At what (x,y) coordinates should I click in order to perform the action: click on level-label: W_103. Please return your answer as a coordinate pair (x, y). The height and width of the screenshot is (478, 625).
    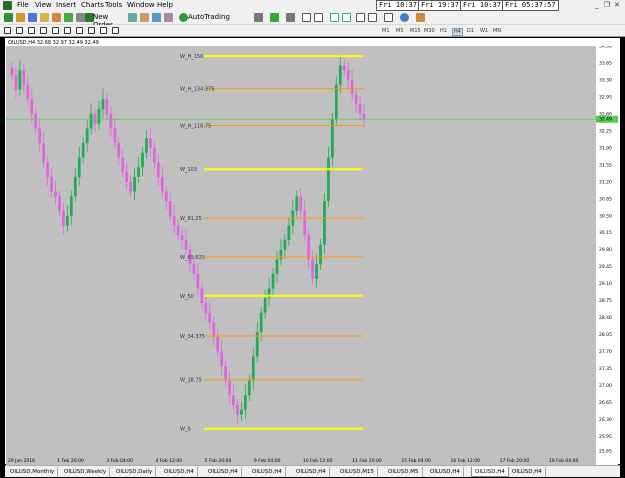
    Looking at the image, I should click on (188, 170).